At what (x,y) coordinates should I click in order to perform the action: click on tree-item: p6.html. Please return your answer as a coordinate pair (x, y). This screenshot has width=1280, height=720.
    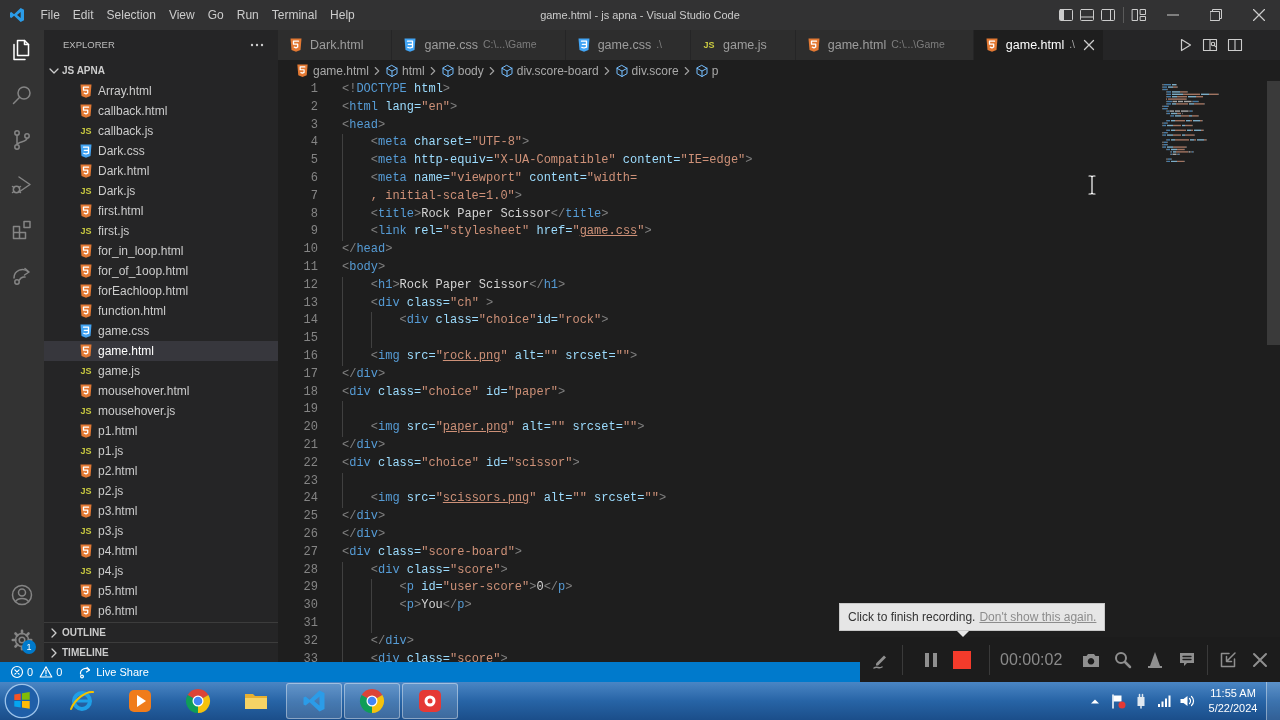
    Looking at the image, I should click on (161, 611).